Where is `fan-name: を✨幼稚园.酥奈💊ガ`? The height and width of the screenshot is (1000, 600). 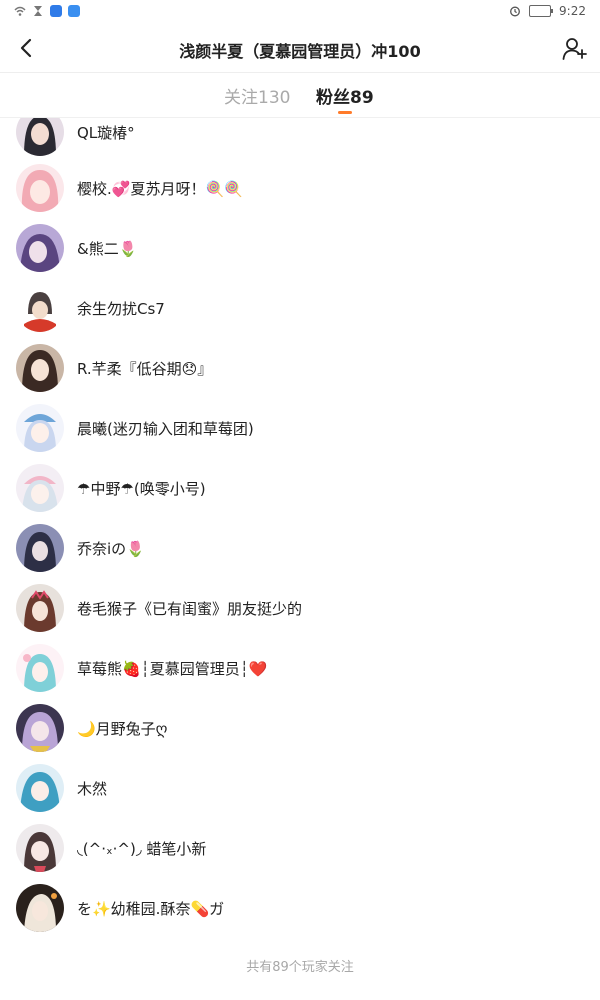 fan-name: を✨幼稚园.酥奈💊ガ is located at coordinates (151, 909).